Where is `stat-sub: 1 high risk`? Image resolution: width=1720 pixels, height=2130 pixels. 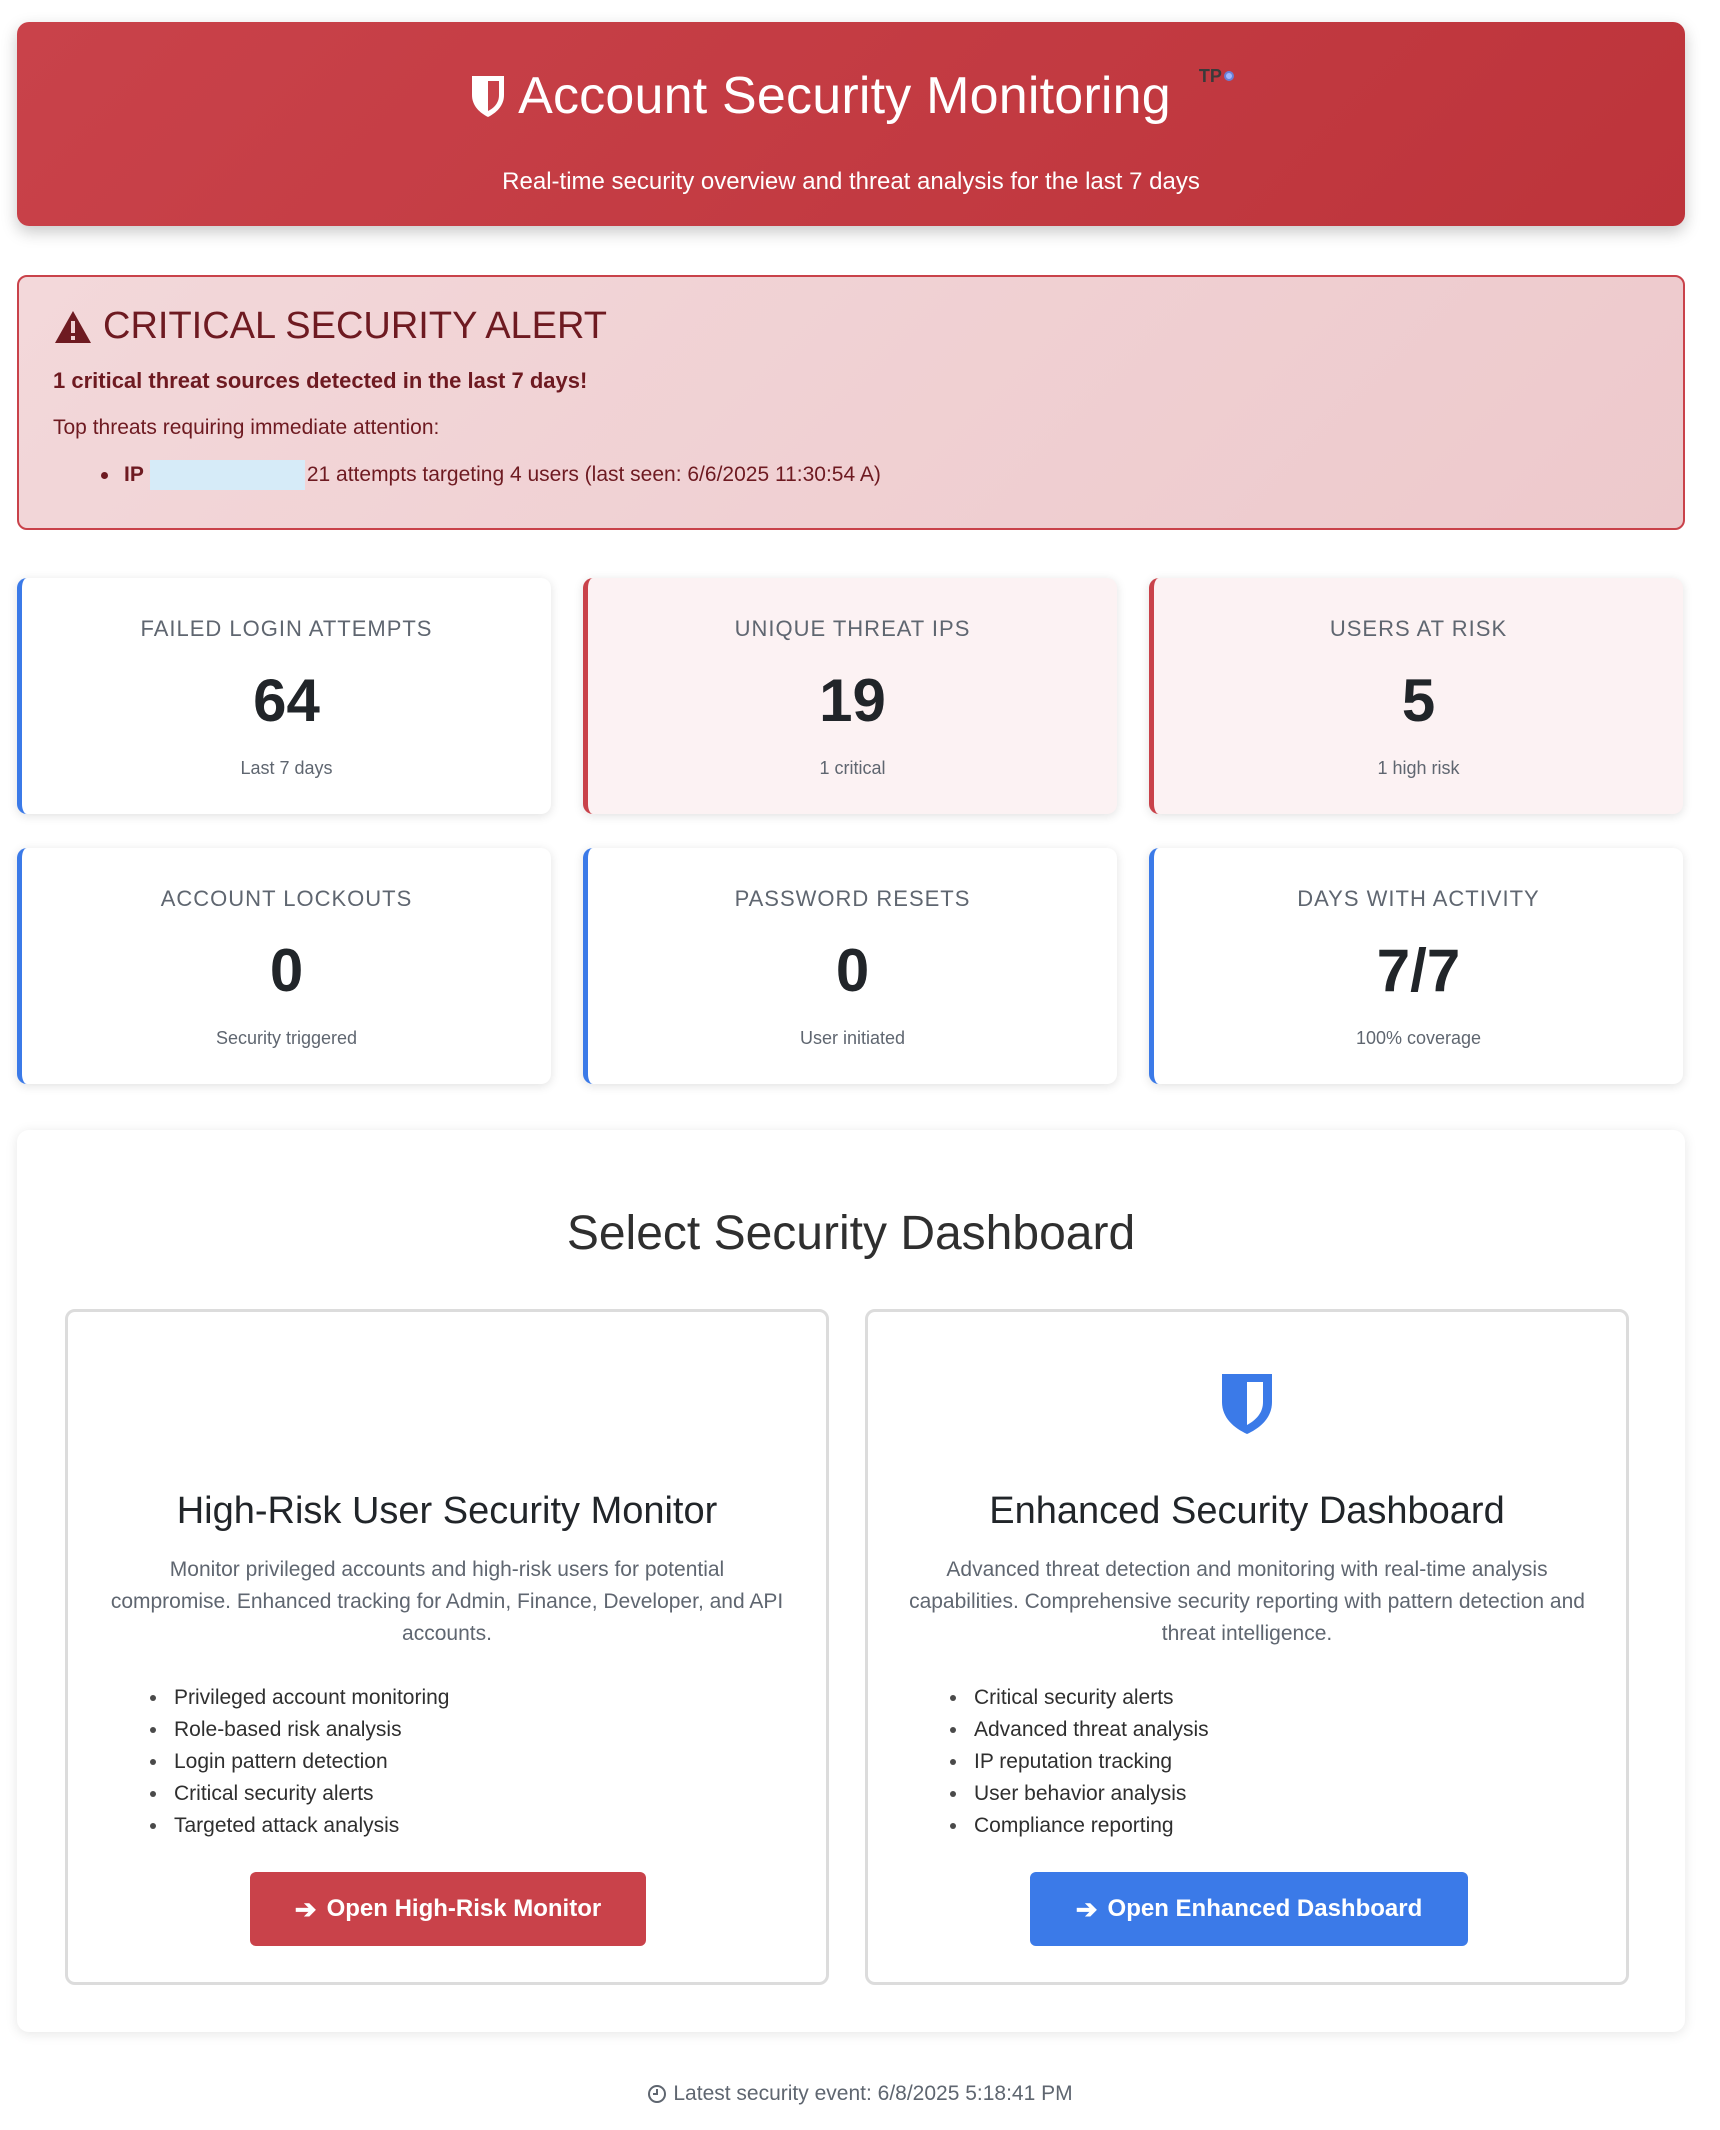 stat-sub: 1 high risk is located at coordinates (1418, 768).